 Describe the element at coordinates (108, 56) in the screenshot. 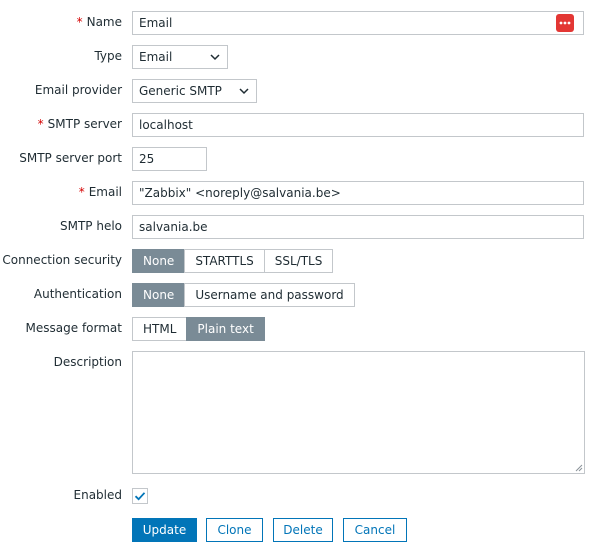

I see `type-label: Type` at that location.